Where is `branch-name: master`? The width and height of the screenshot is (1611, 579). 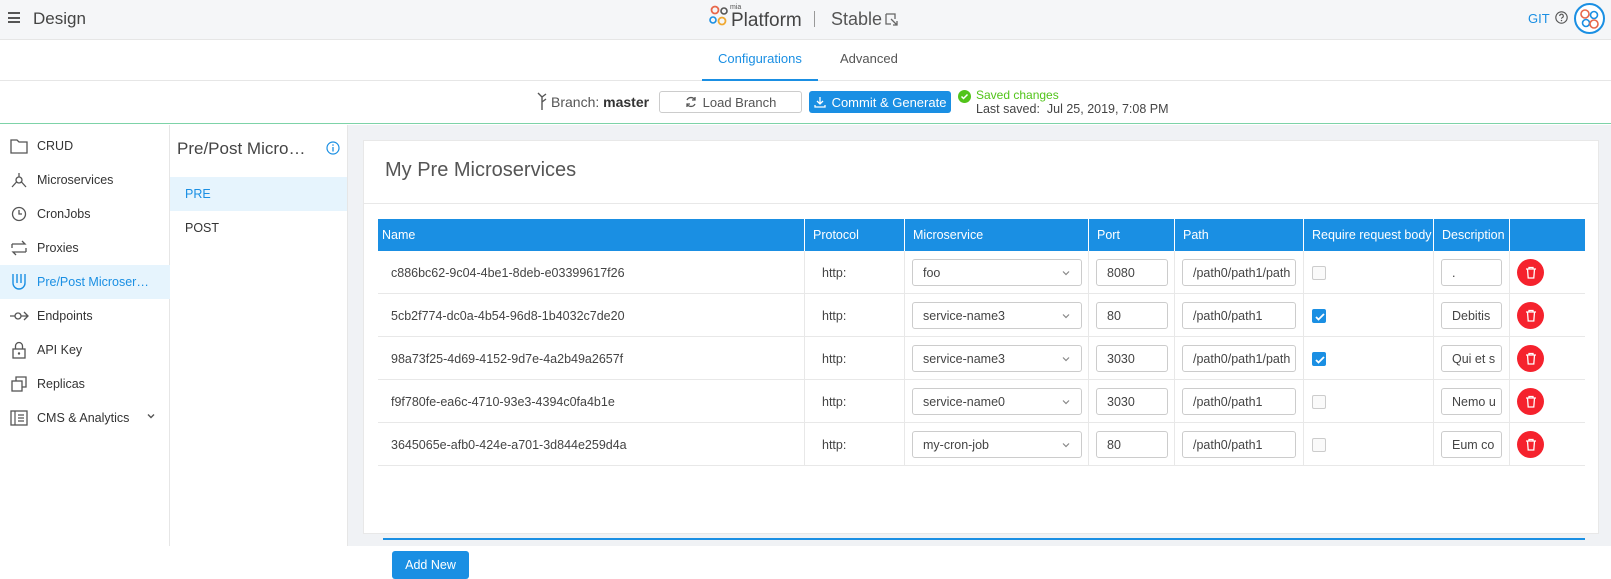
branch-name: master is located at coordinates (626, 102).